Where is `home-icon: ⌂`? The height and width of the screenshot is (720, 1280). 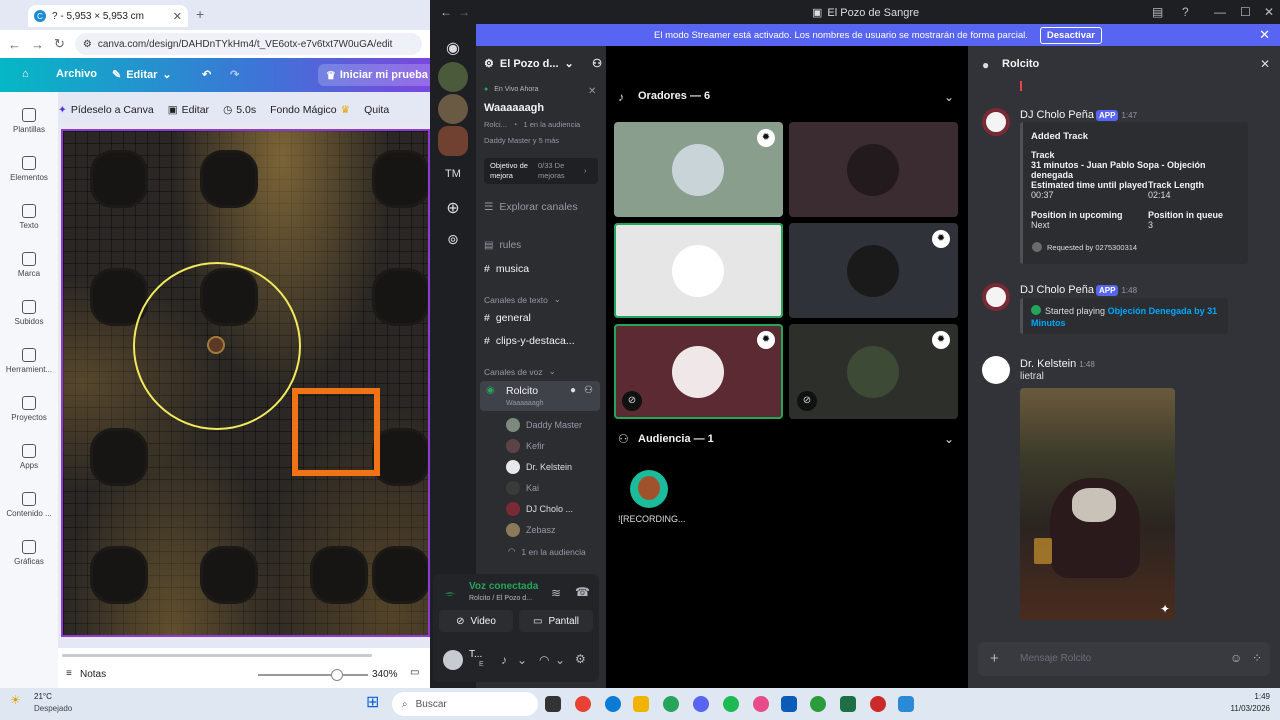
home-icon: ⌂ is located at coordinates (25, 74).